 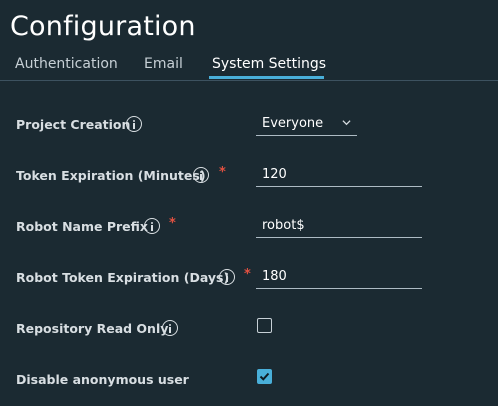 What do you see at coordinates (73, 124) in the screenshot?
I see `project-creation-label: Project Creation` at bounding box center [73, 124].